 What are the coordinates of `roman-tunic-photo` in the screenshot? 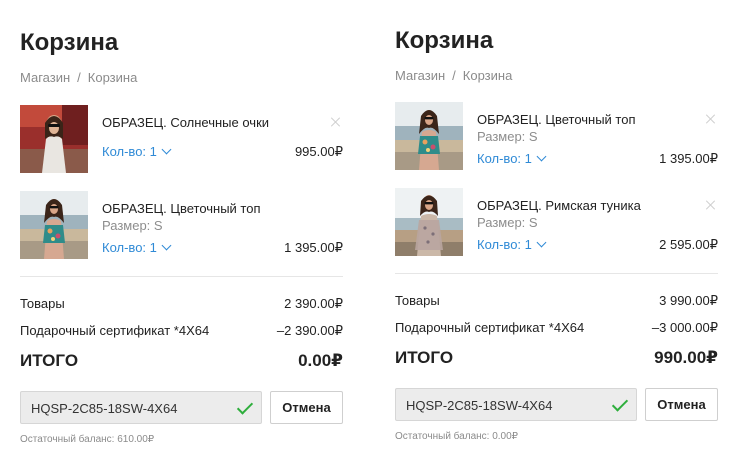 It's located at (429, 222).